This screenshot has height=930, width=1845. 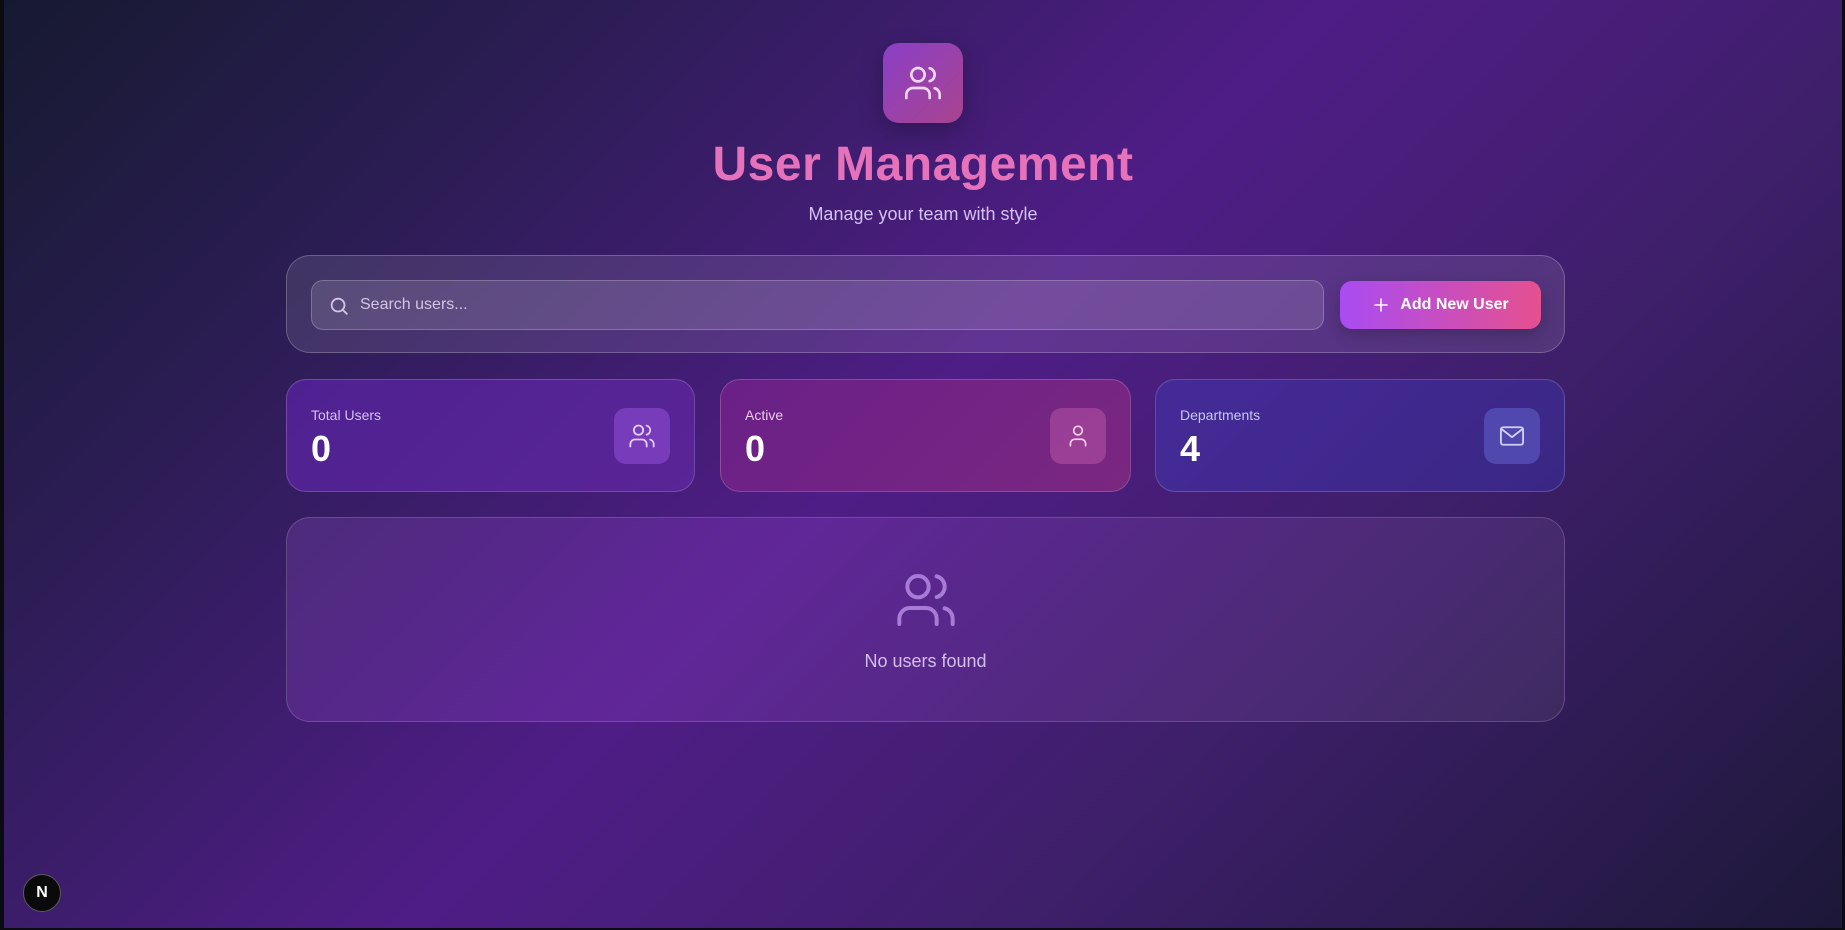 I want to click on dev-tools-badge: N, so click(x=42, y=893).